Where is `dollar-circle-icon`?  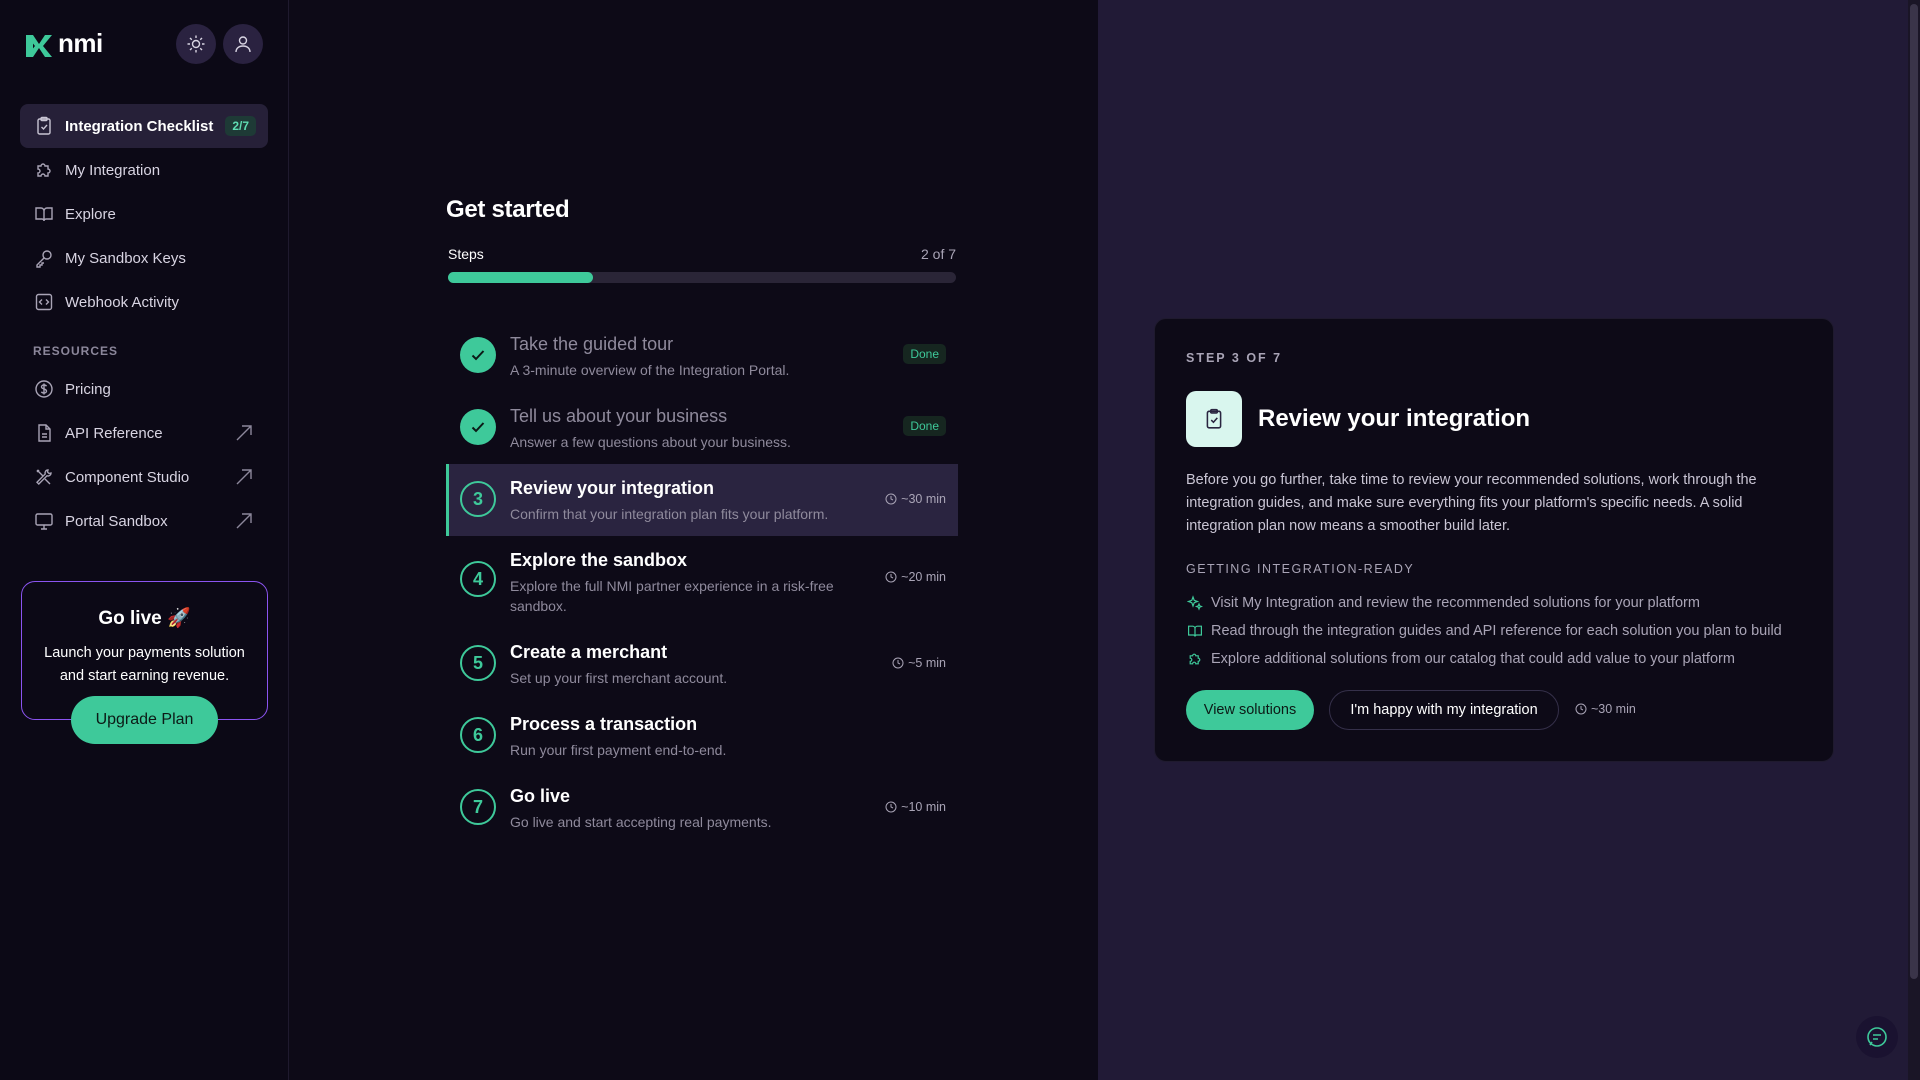
dollar-circle-icon is located at coordinates (44, 389).